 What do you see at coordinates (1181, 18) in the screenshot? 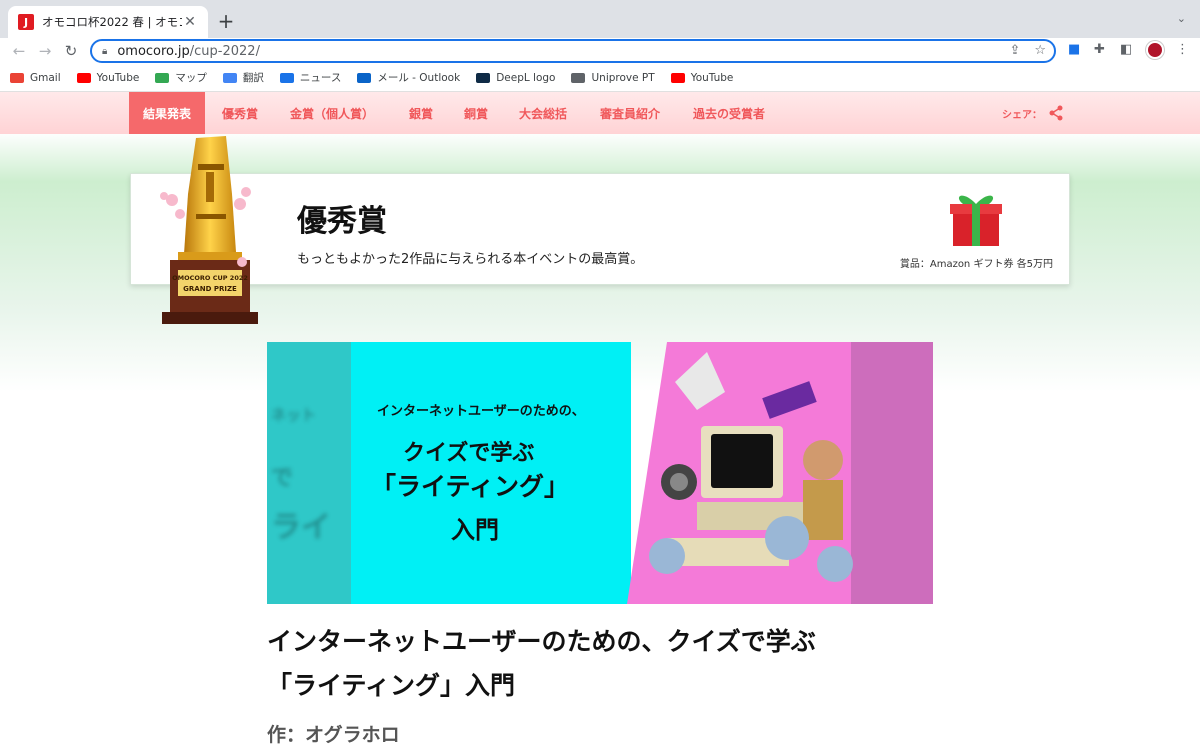
I see `tab-search-chevron-icon: ⌄` at bounding box center [1181, 18].